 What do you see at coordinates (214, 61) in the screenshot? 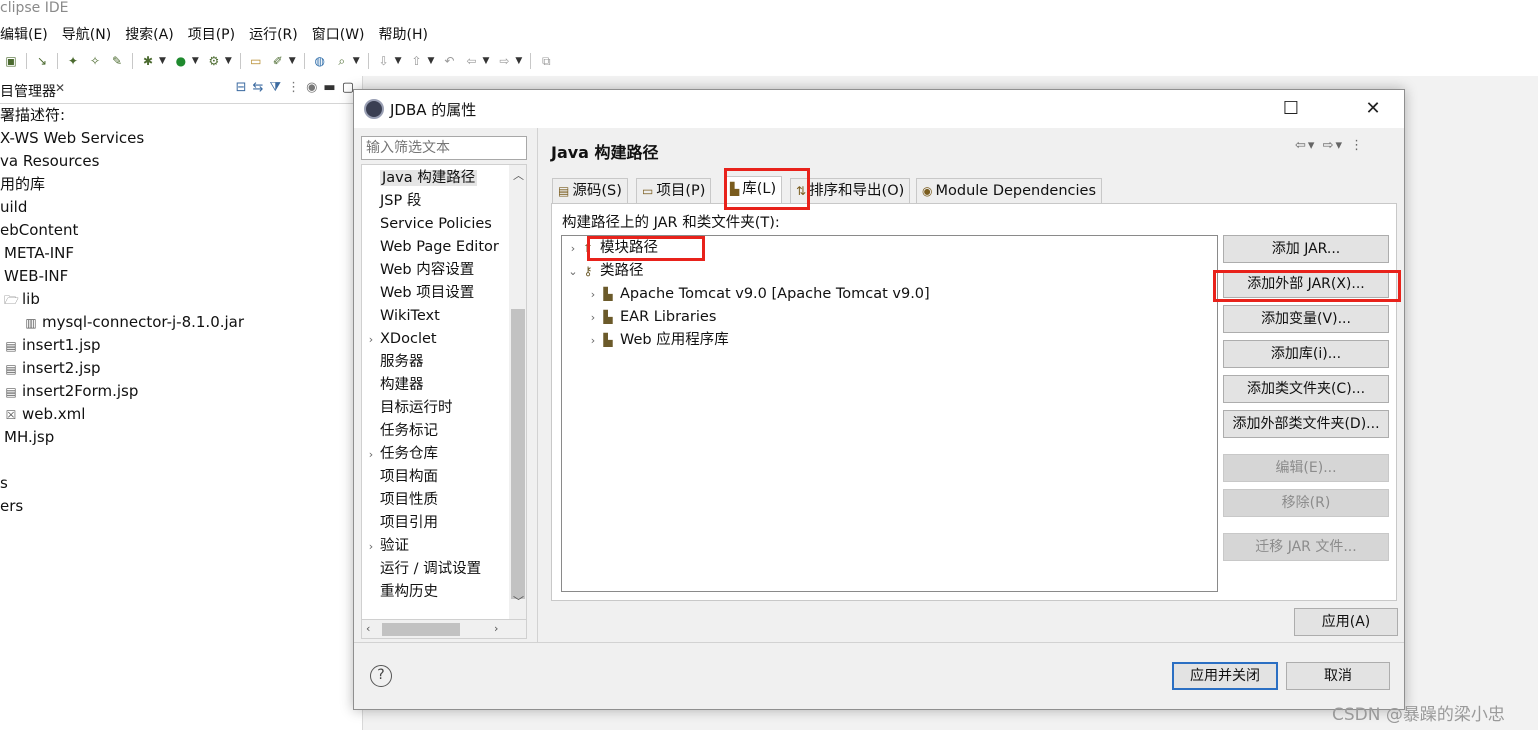
I see `external-tools-icon: ⚙` at bounding box center [214, 61].